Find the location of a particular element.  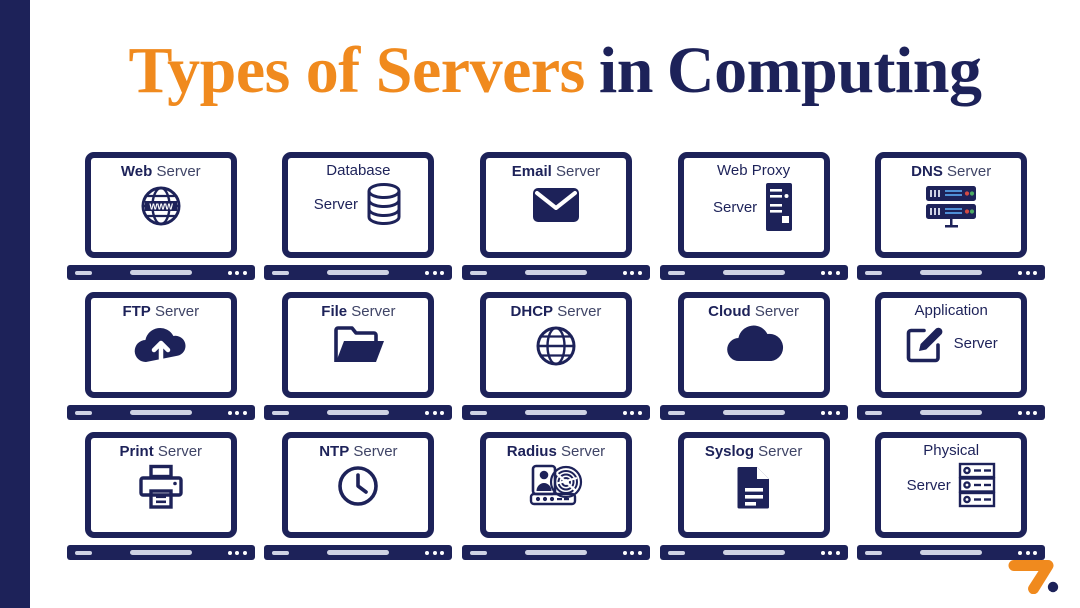

server-tower-icon is located at coordinates (779, 207).